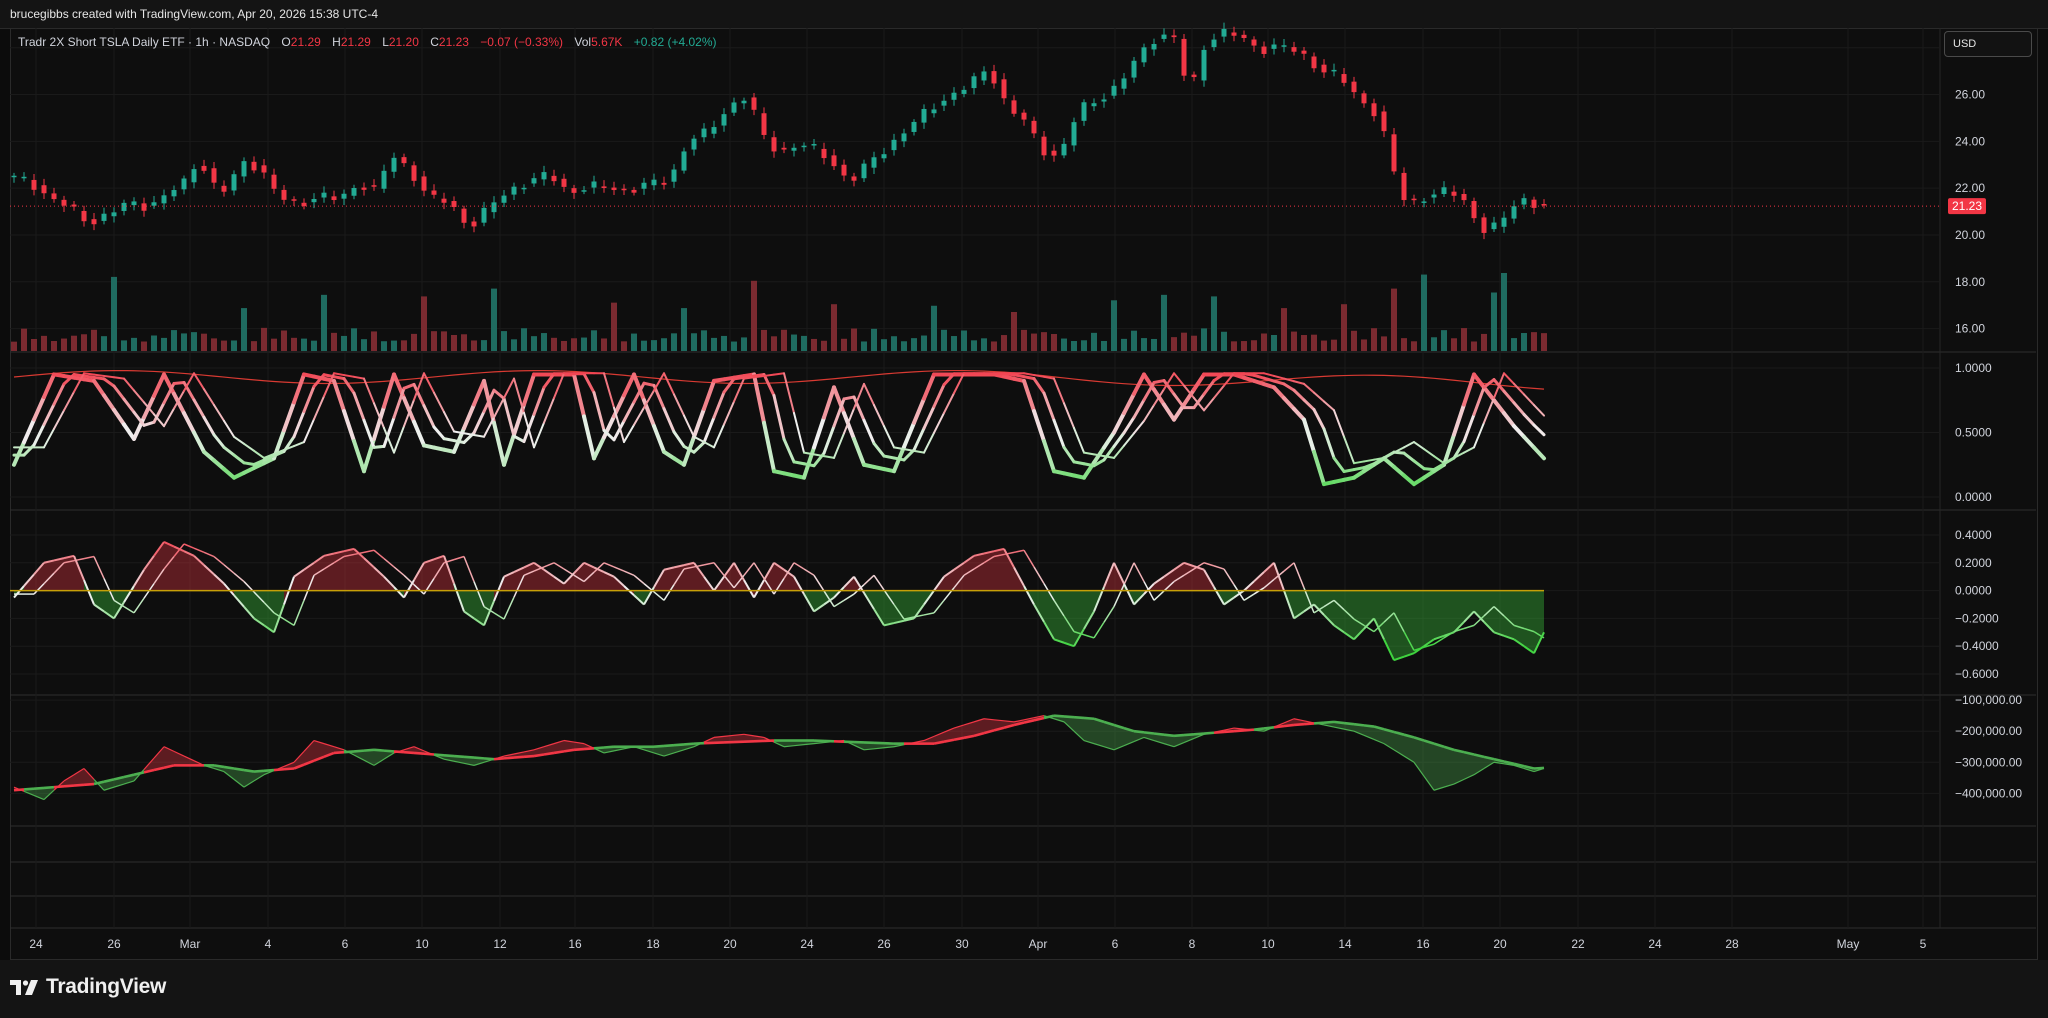 The width and height of the screenshot is (2048, 1018). I want to click on osc2-axis-tick-label: −0.6000, so click(1977, 674).